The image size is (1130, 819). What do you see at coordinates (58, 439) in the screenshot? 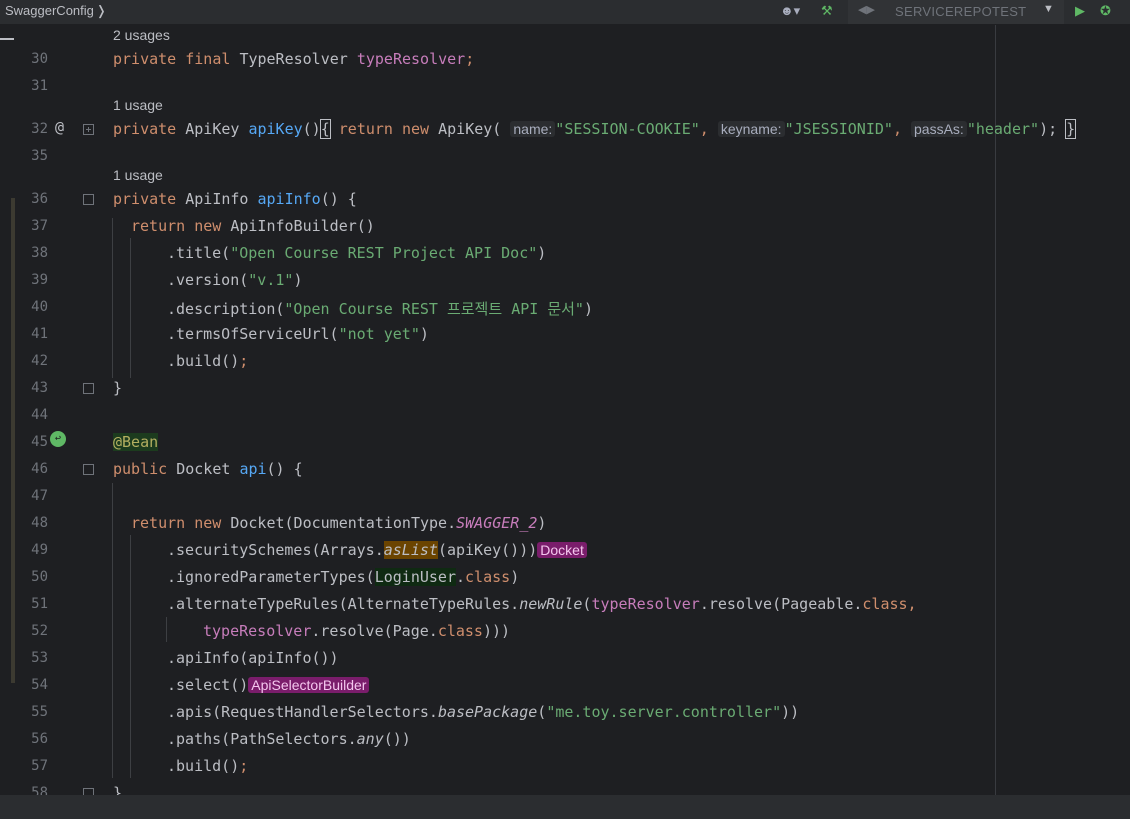
I see `spring-bean-icon: ↩` at bounding box center [58, 439].